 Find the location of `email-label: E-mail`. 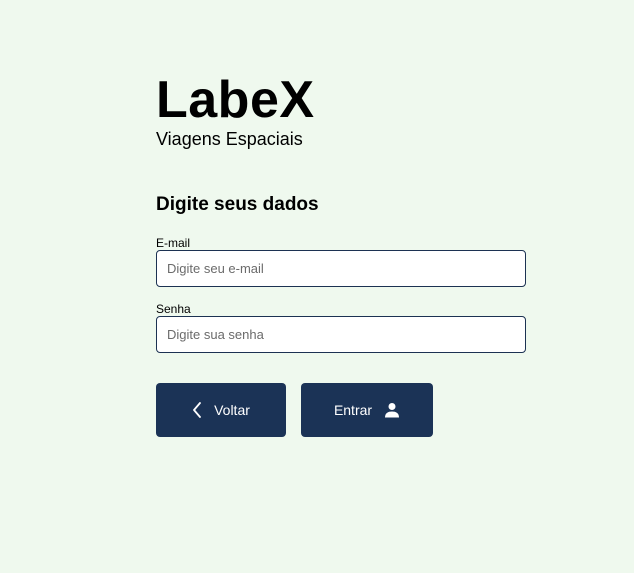

email-label: E-mail is located at coordinates (173, 243).